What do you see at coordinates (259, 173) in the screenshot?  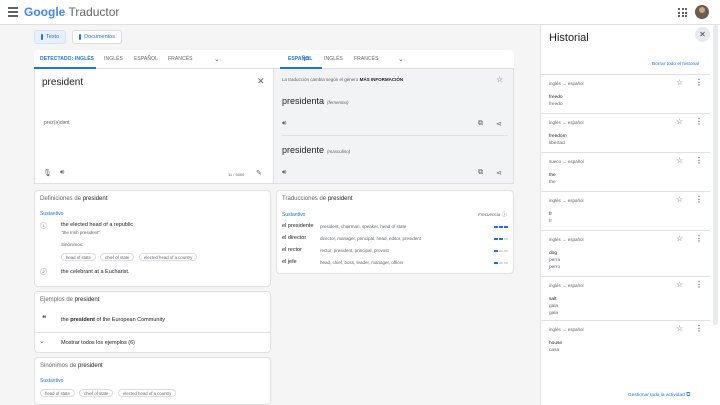 I see `edit-pencil-icon: ✎` at bounding box center [259, 173].